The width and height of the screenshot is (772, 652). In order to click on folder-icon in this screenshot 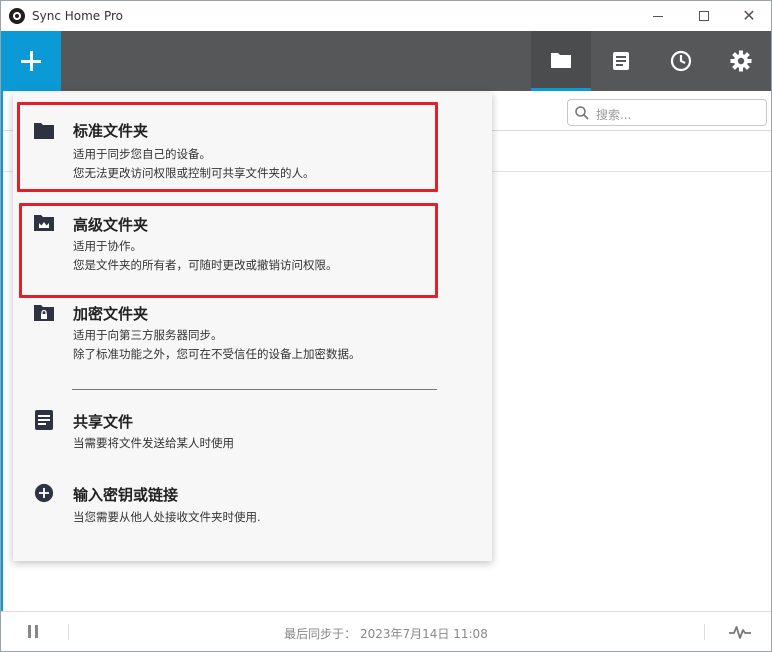, I will do `click(561, 60)`.